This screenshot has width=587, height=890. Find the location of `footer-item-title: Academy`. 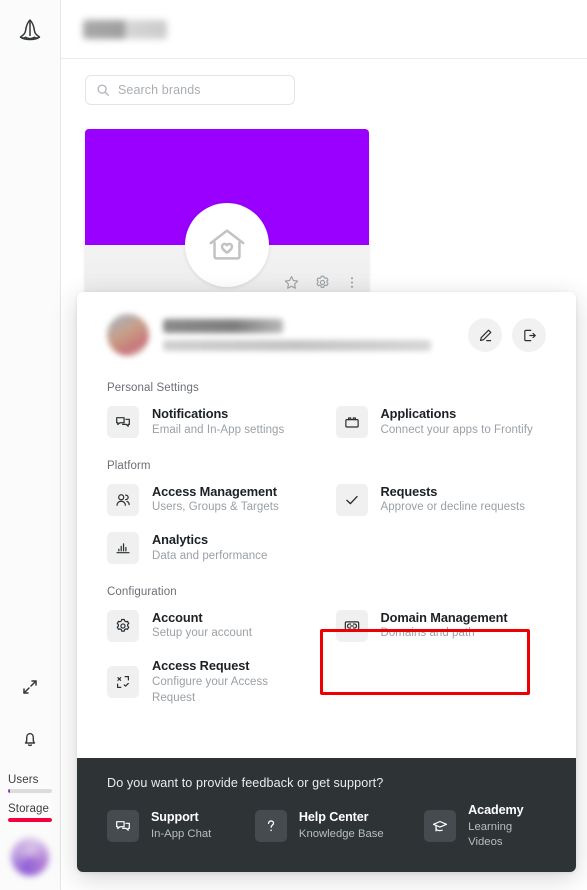

footer-item-title: Academy is located at coordinates (496, 809).